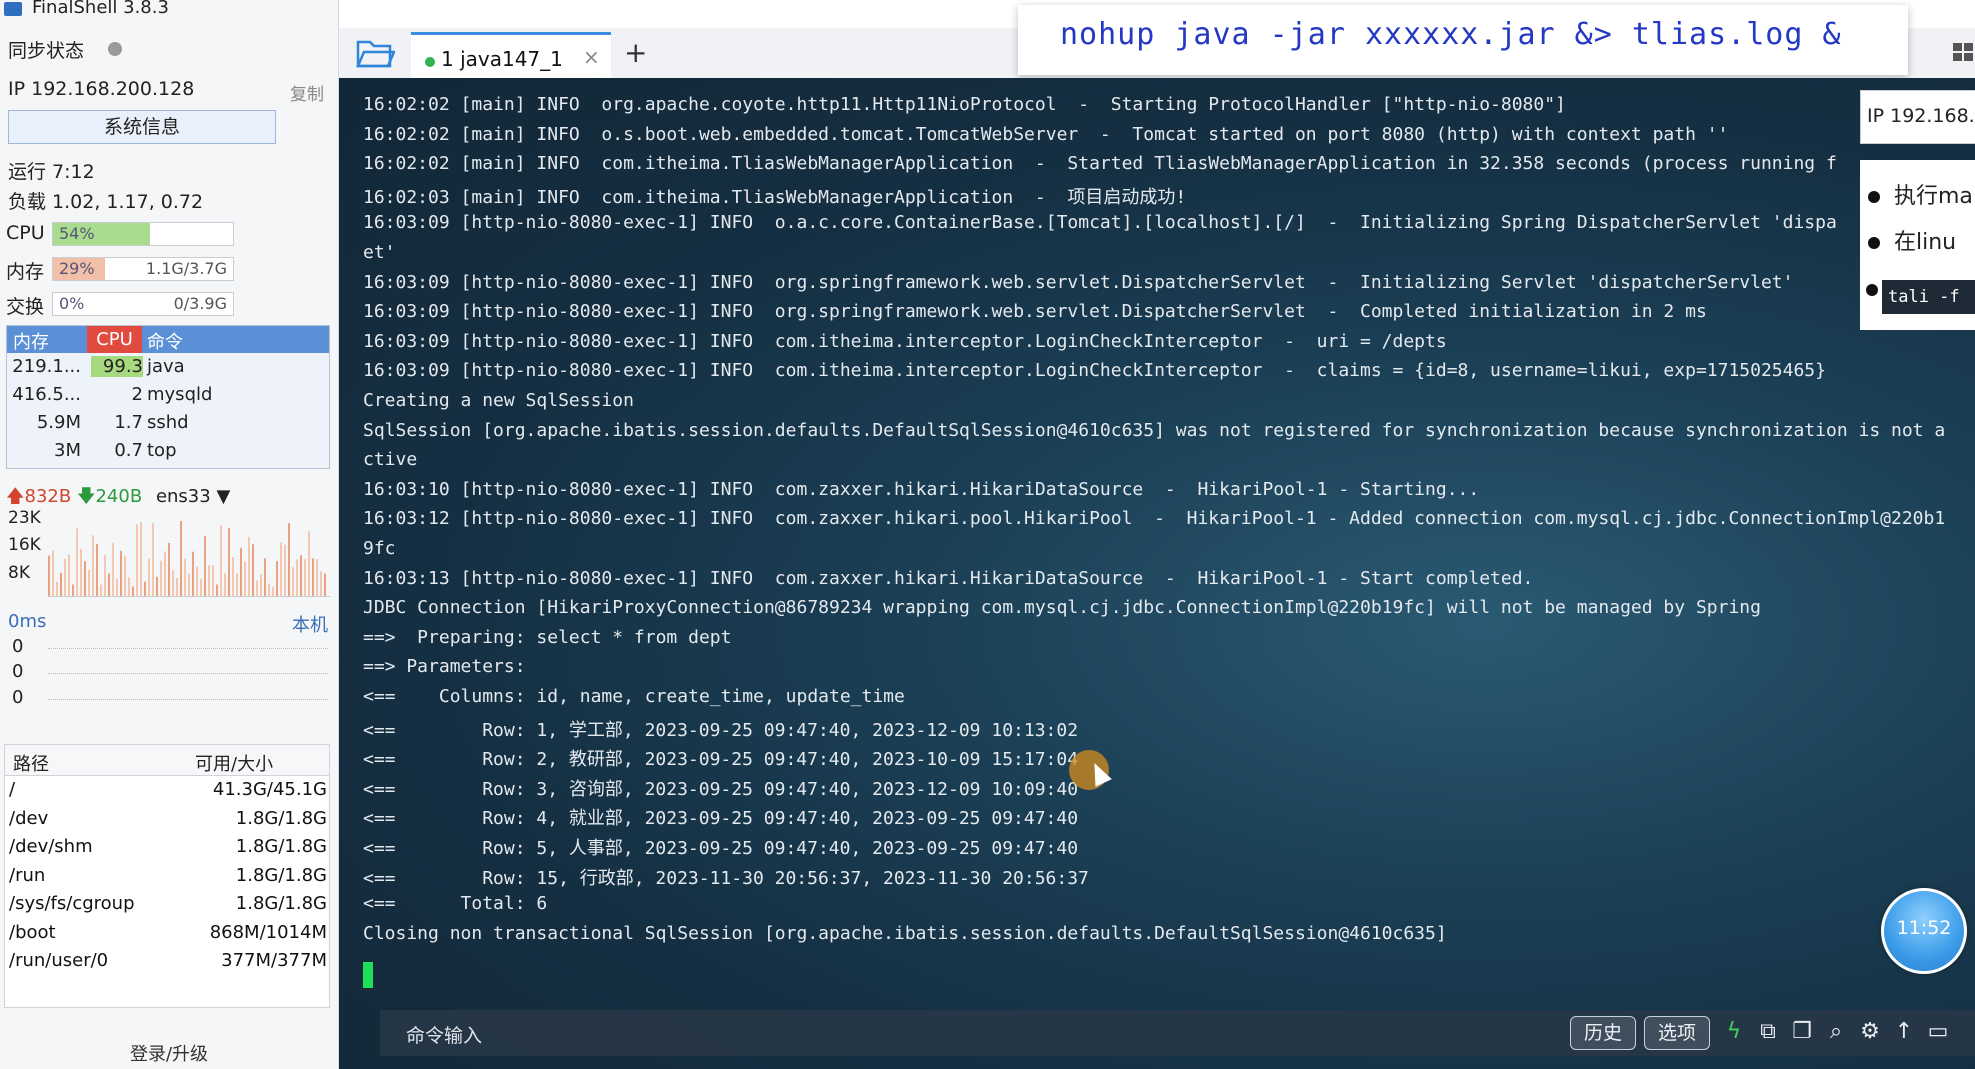  What do you see at coordinates (27, 621) in the screenshot?
I see `ping-latency: 0ms` at bounding box center [27, 621].